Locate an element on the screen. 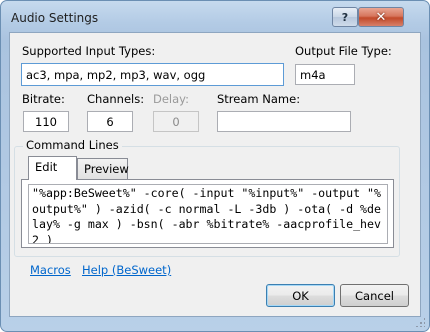  bitrate-label: Bitrate: is located at coordinates (43, 99).